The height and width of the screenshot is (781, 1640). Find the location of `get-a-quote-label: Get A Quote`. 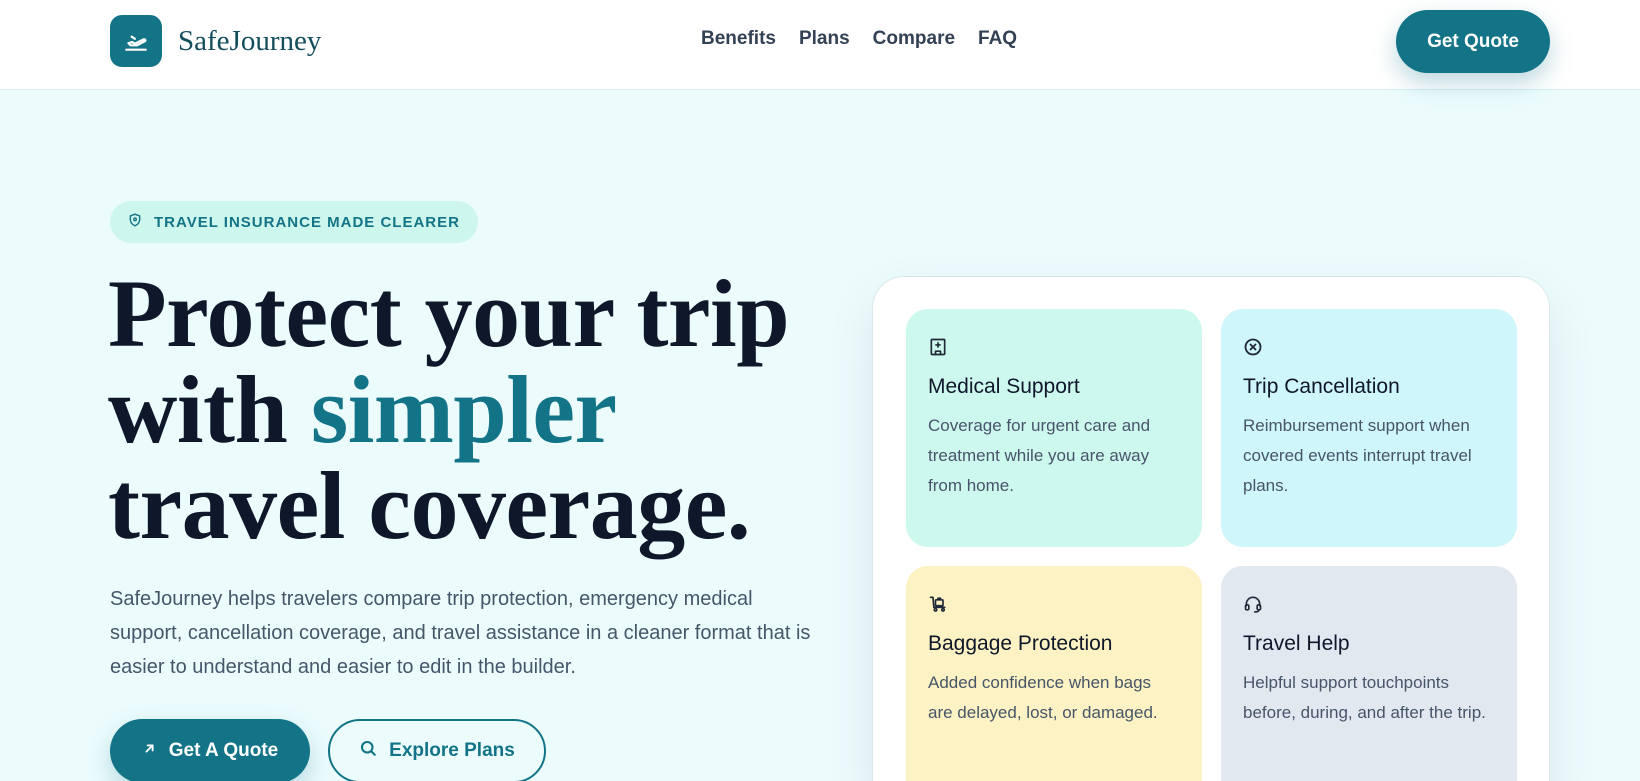

get-a-quote-label: Get A Quote is located at coordinates (223, 750).